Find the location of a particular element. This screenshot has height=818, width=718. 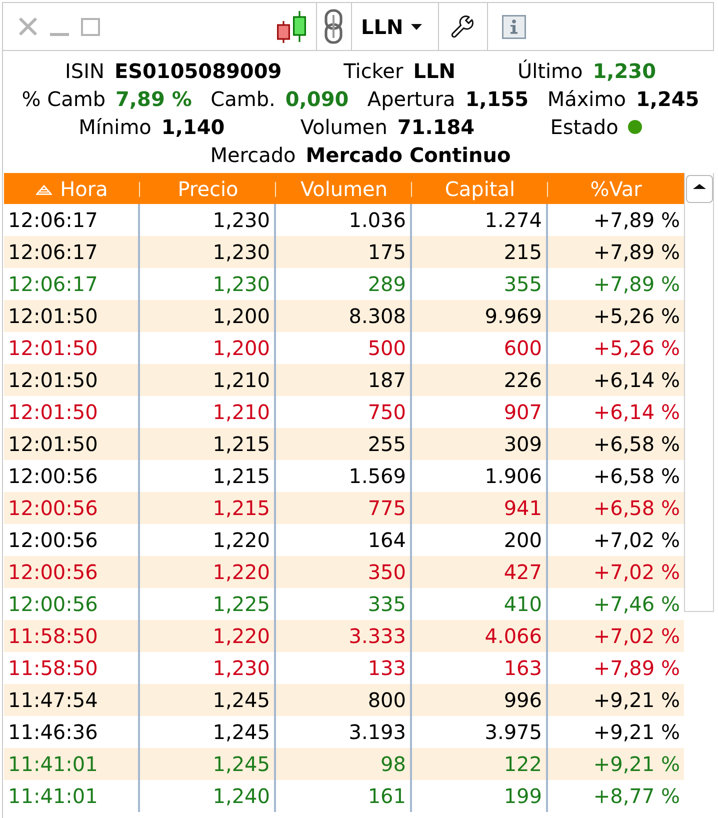

caret-icon is located at coordinates (416, 27).